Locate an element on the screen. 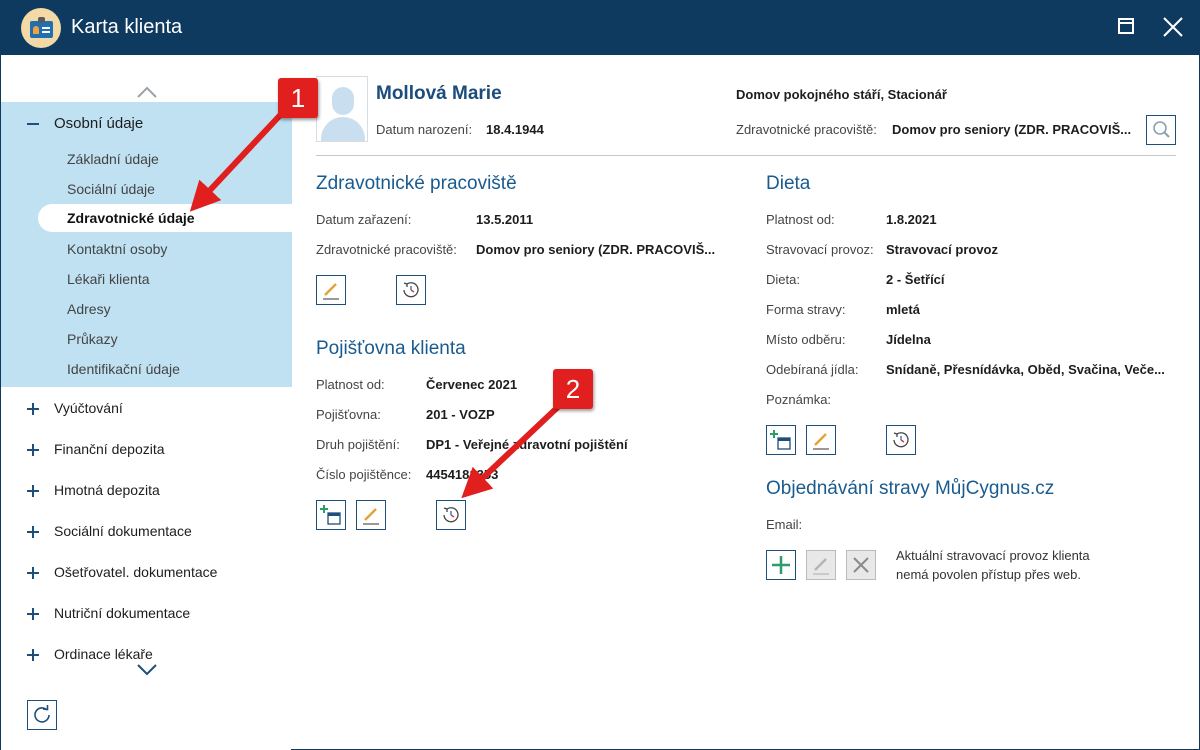  add-diet-button is located at coordinates (781, 440).